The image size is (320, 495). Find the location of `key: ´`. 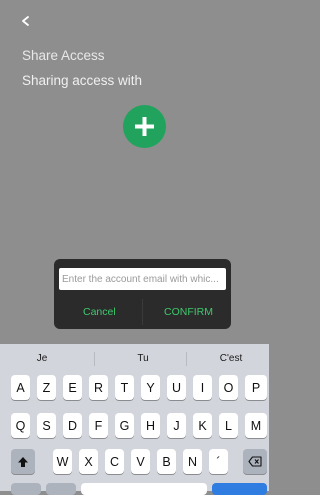

key: ´ is located at coordinates (218, 461).